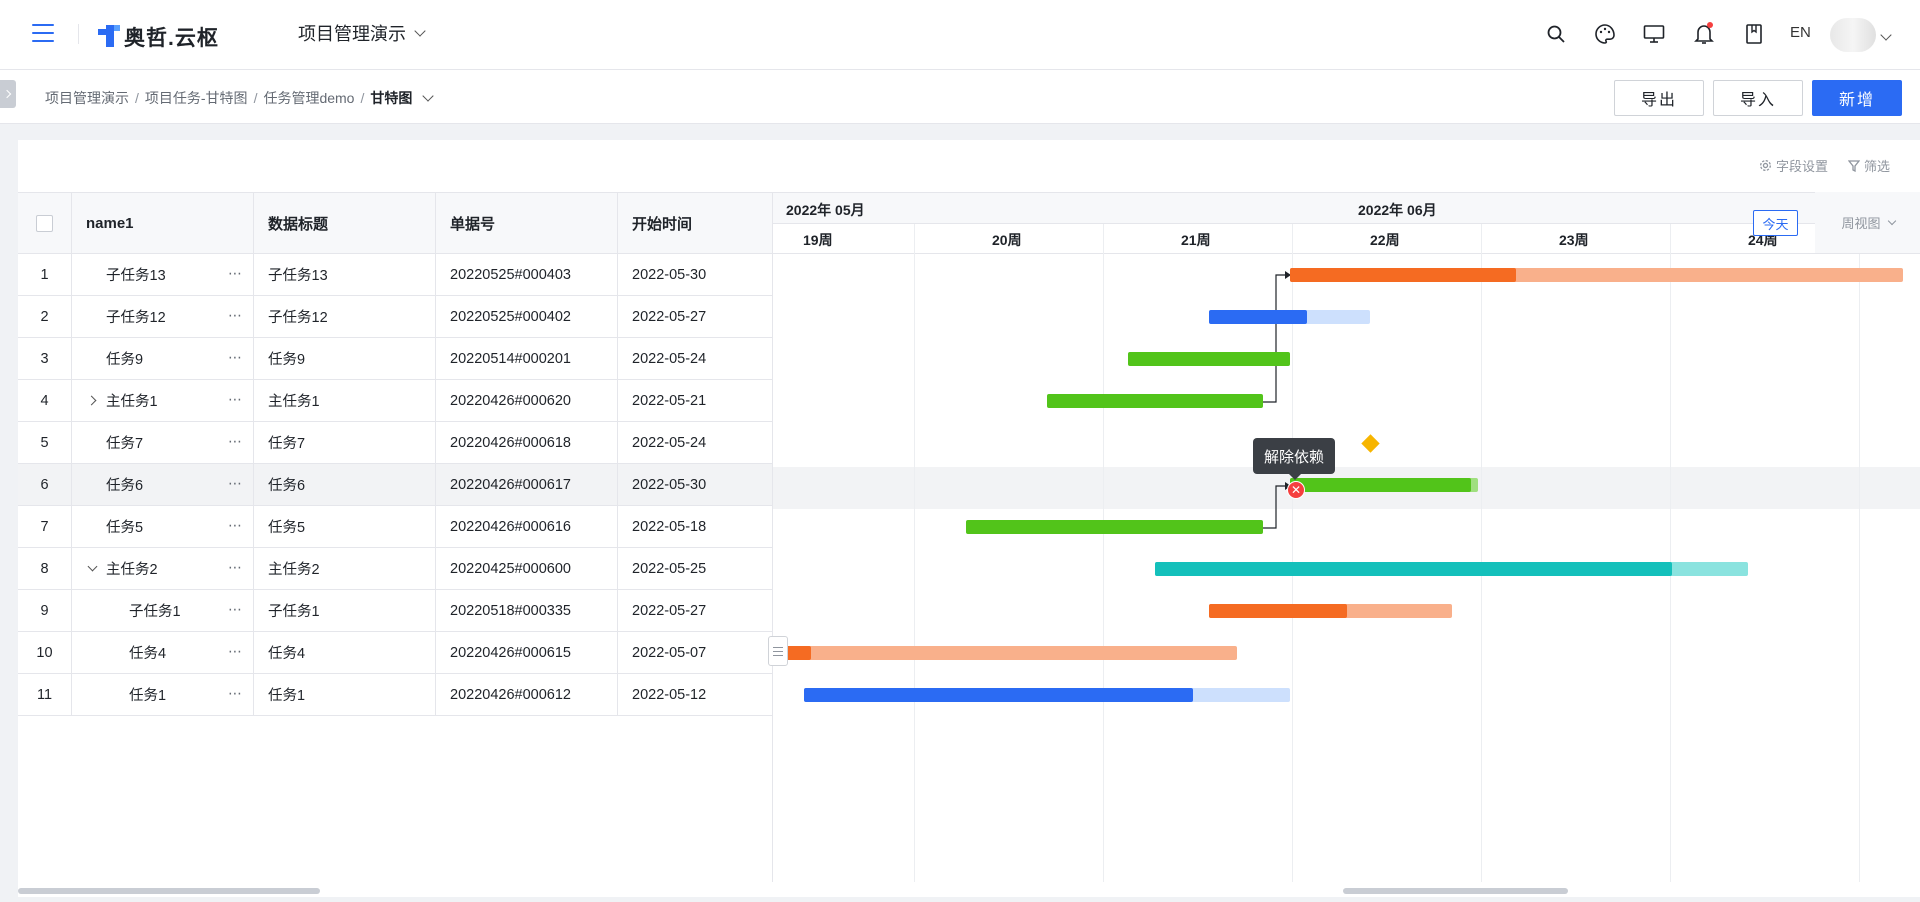 This screenshot has width=1920, height=902. I want to click on name-cell: 子任务12 ⋯, so click(163, 316).